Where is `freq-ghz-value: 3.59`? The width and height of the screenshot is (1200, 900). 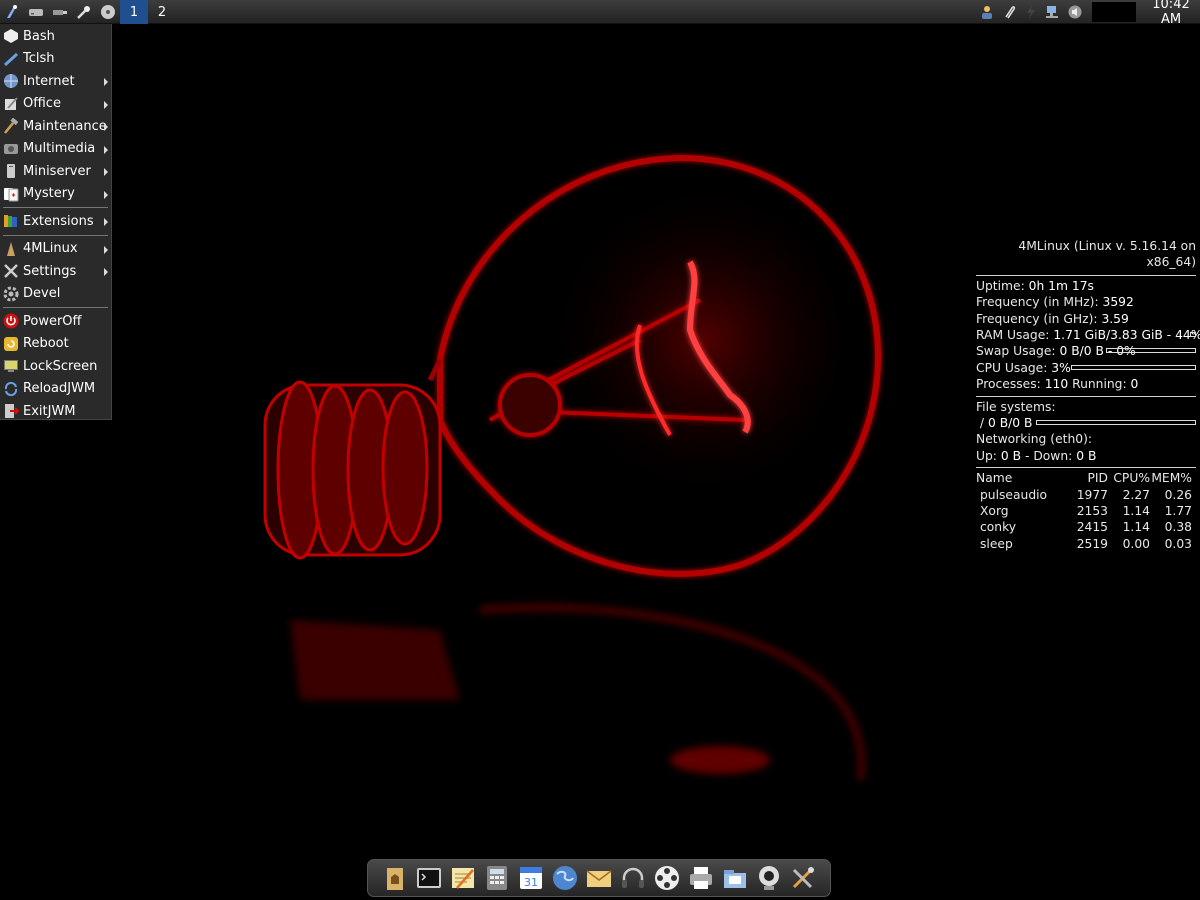
freq-ghz-value: 3.59 is located at coordinates (1115, 318).